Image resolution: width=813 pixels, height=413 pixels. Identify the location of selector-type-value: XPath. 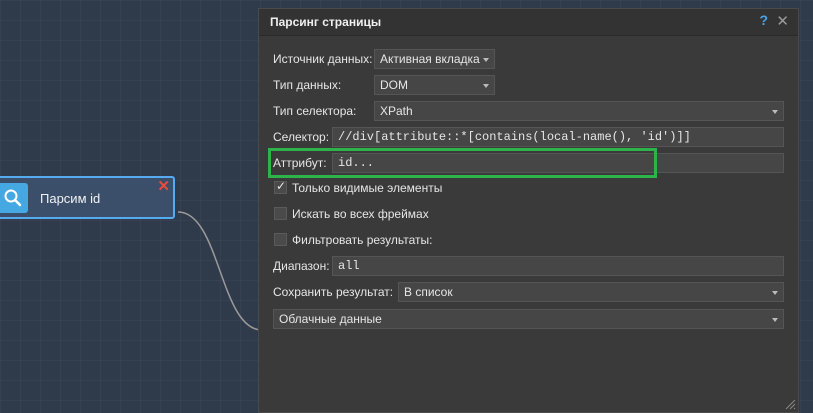
(396, 111).